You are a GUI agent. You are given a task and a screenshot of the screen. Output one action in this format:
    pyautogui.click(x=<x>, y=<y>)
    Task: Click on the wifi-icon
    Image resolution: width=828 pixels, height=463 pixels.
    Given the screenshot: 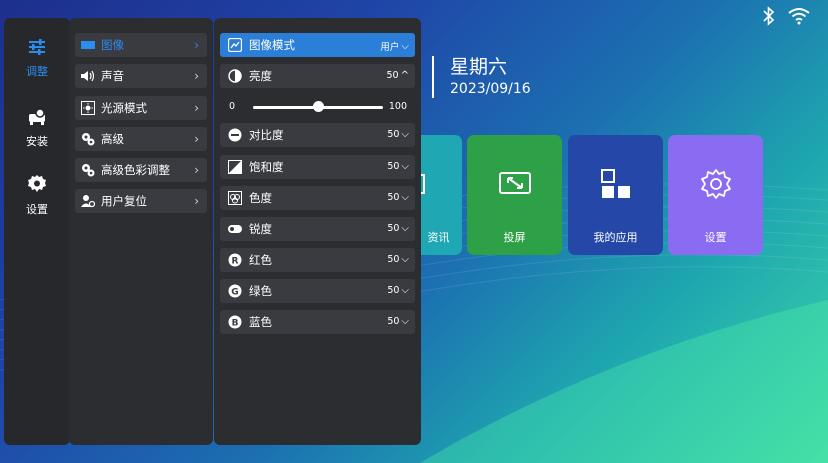 What is the action you would take?
    pyautogui.click(x=799, y=16)
    